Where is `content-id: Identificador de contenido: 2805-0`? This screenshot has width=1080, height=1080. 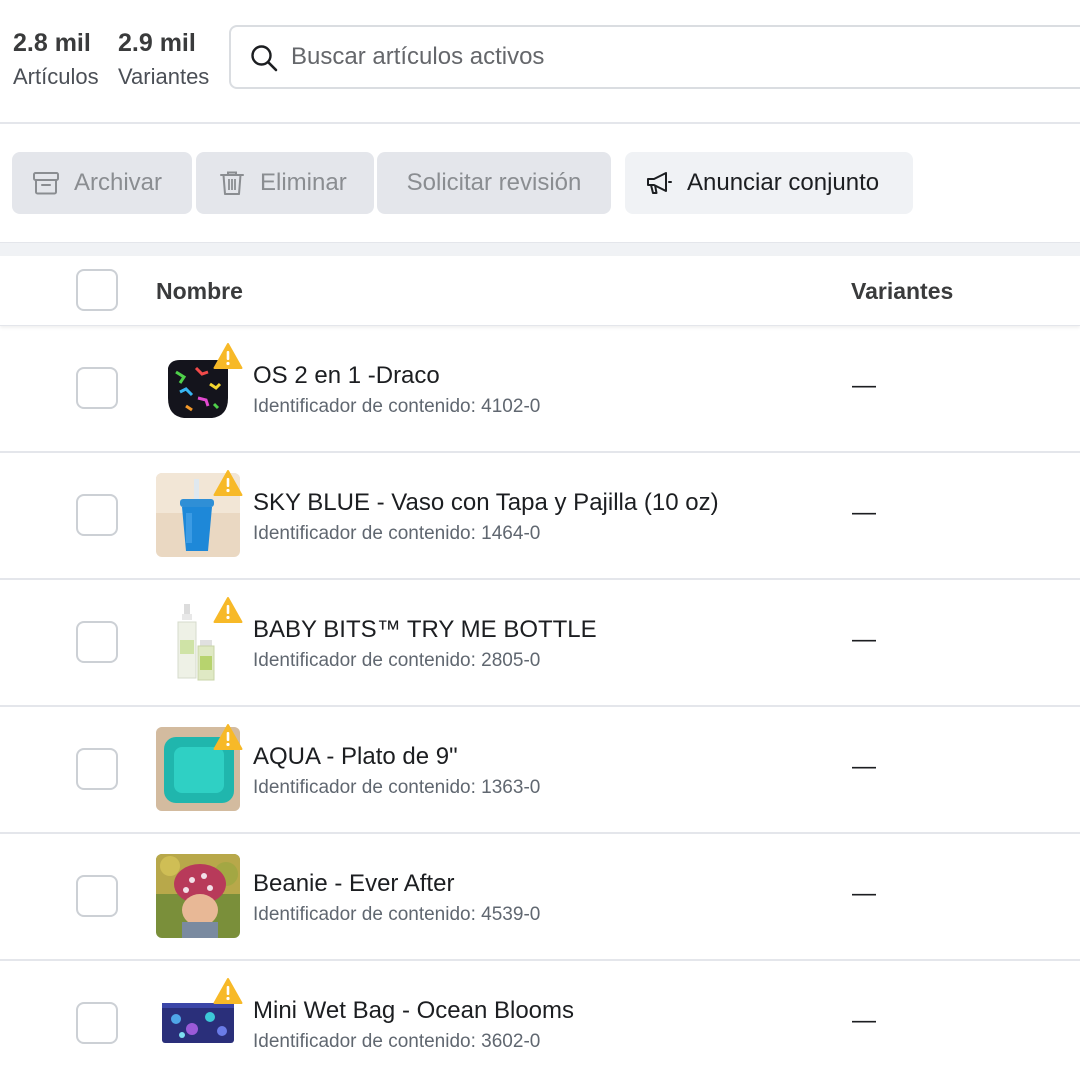
content-id: Identificador de contenido: 2805-0 is located at coordinates (396, 661).